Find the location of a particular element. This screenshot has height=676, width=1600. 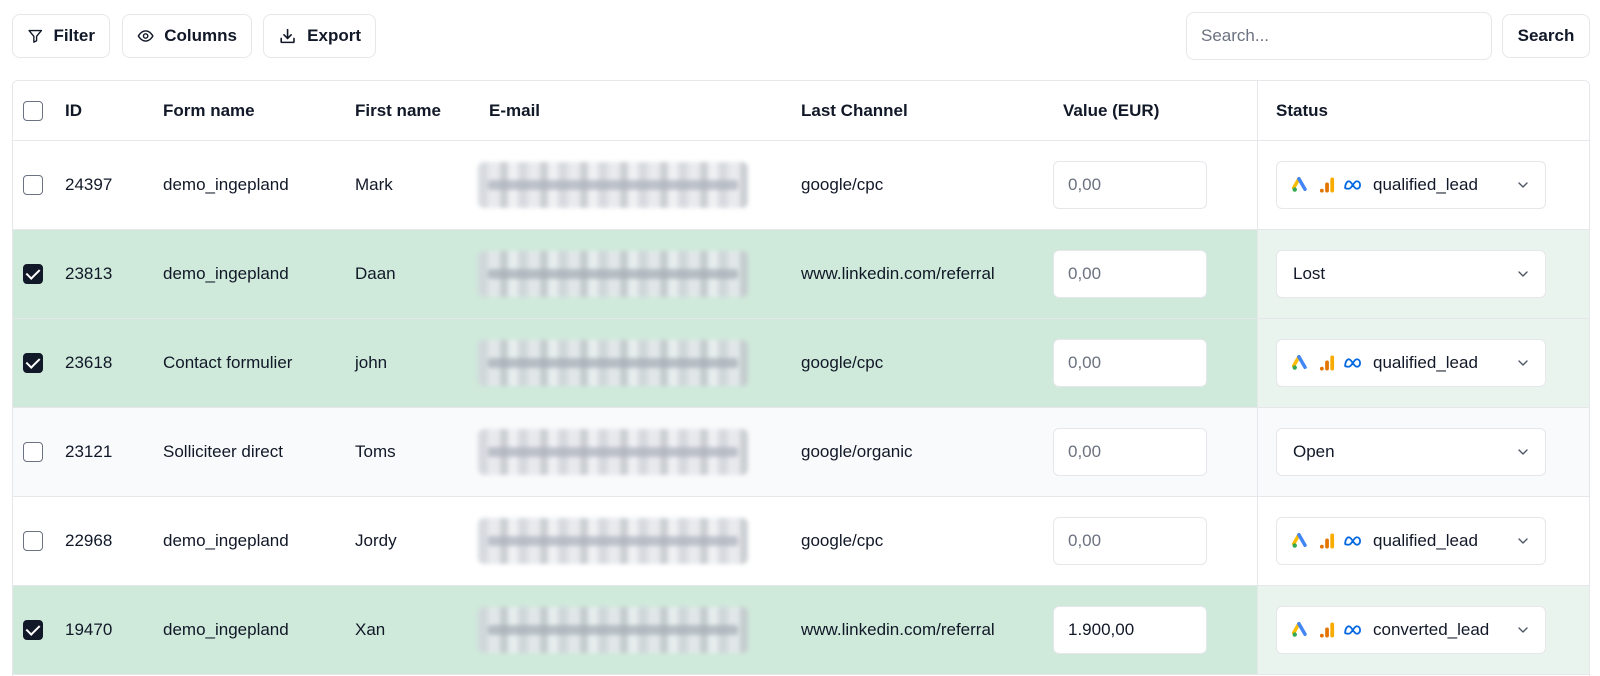

header-first-name: First name is located at coordinates (398, 111).